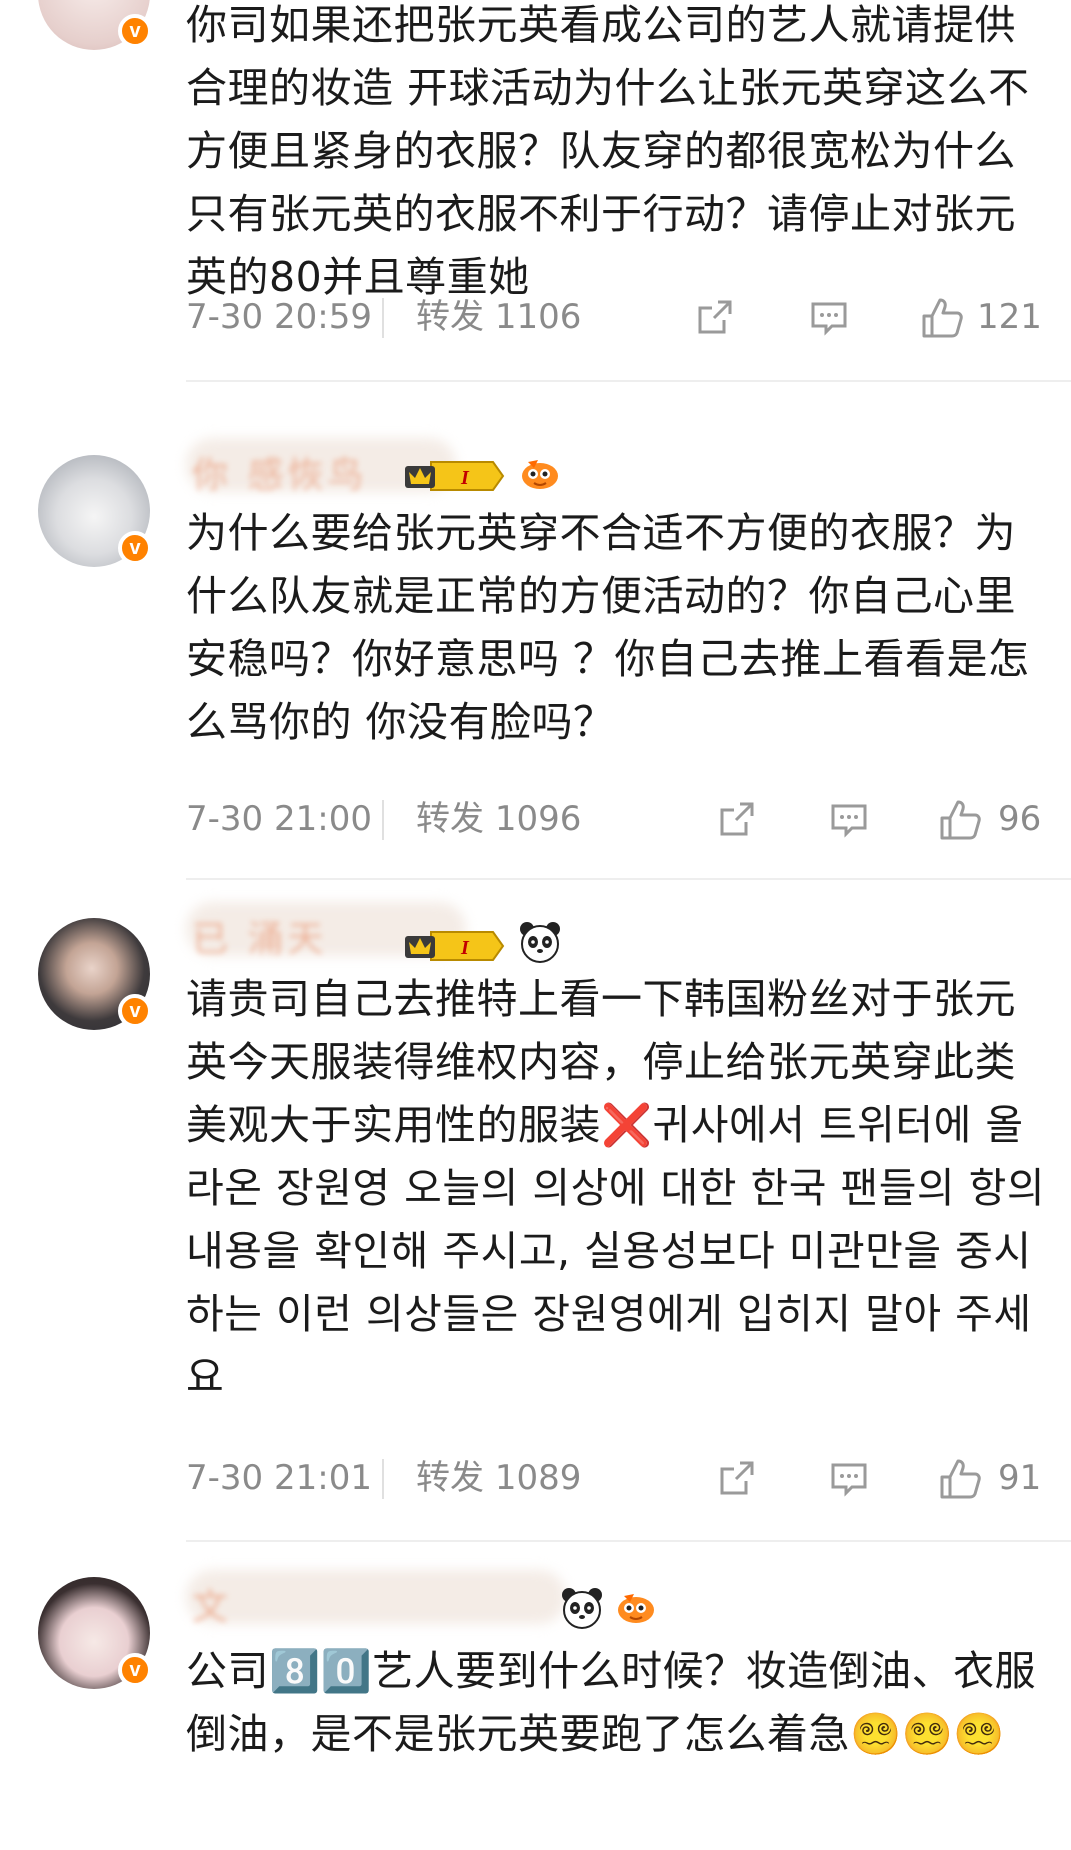 This screenshot has height=1850, width=1071. I want to click on comment-meta: 7-30 21:00 转发 1096 96, so click(616, 819).